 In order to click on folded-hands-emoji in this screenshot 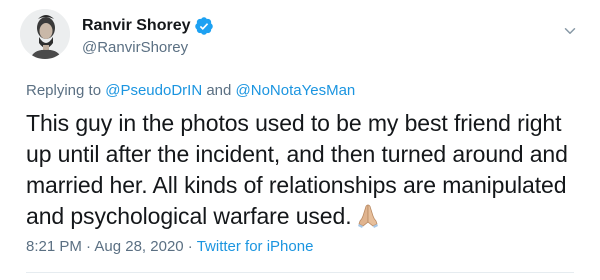, I will do `click(368, 219)`.